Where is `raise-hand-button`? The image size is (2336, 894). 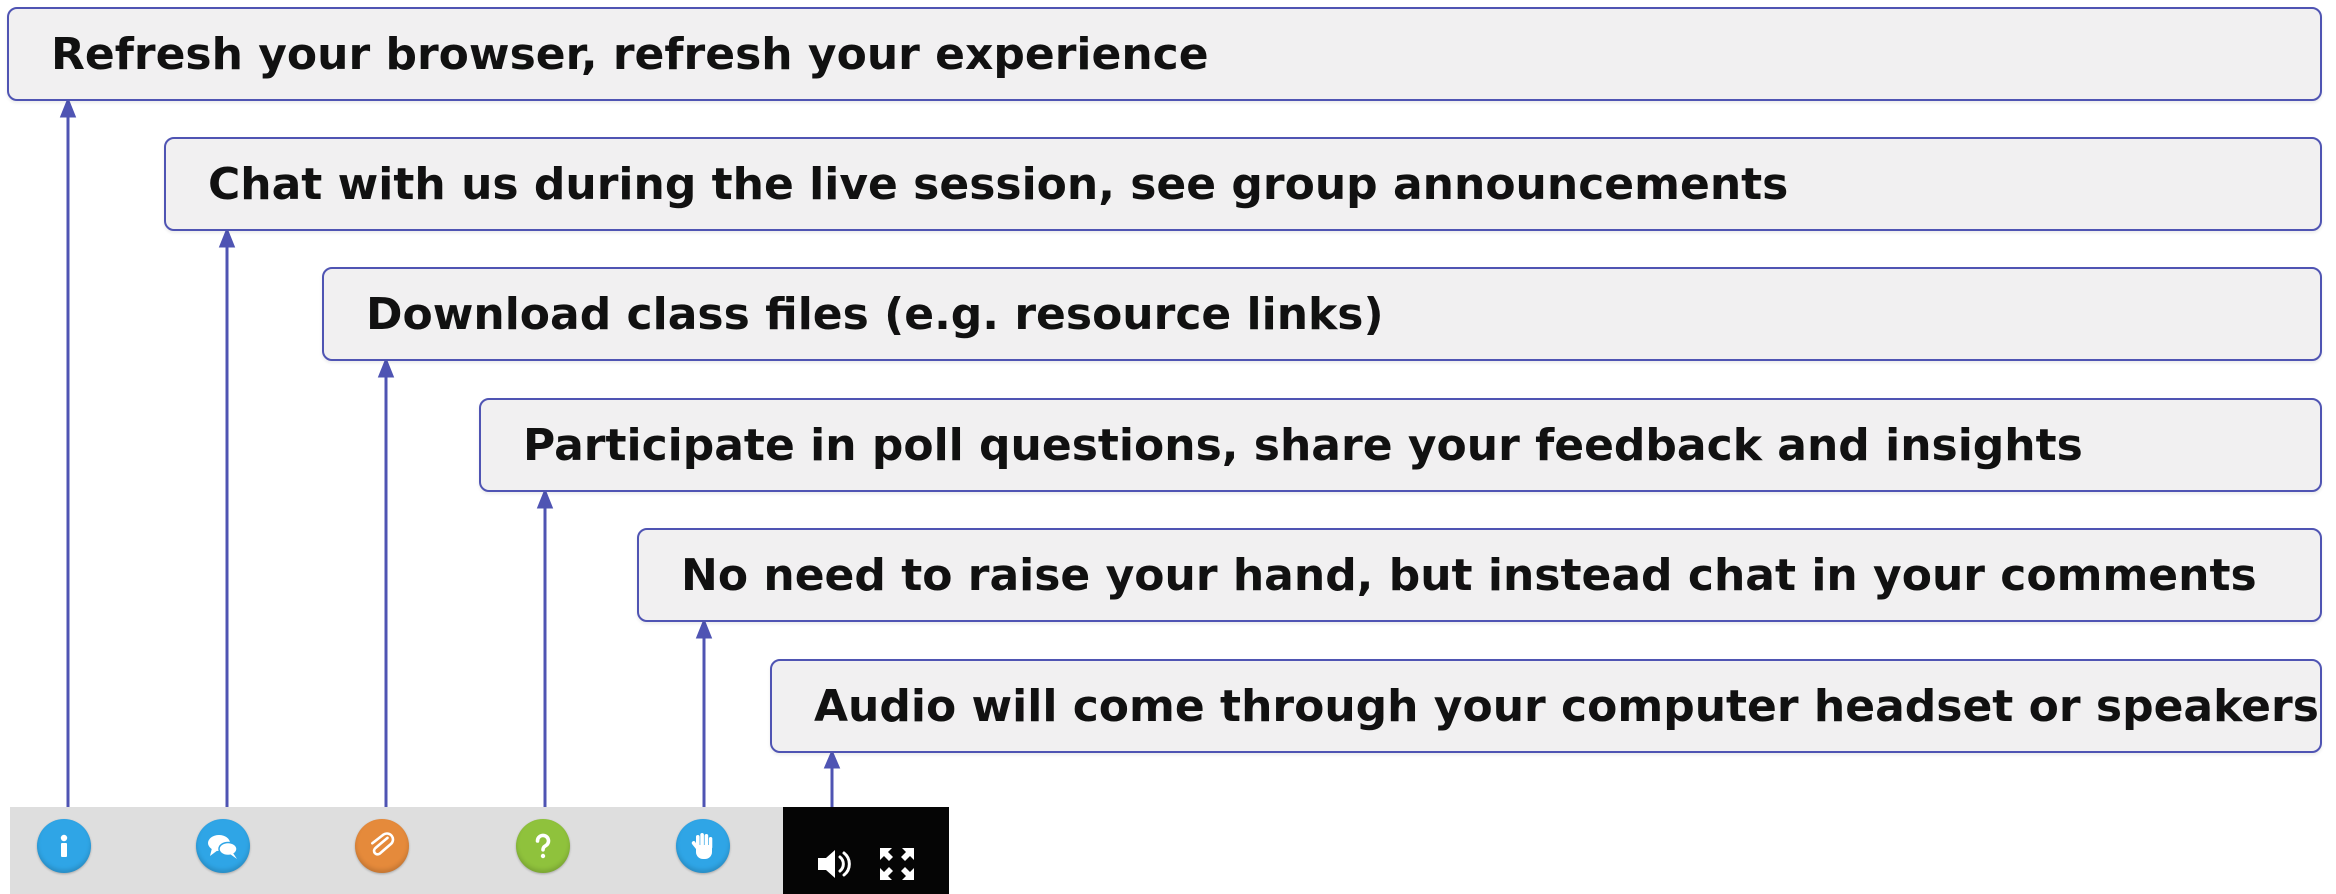 raise-hand-button is located at coordinates (703, 846).